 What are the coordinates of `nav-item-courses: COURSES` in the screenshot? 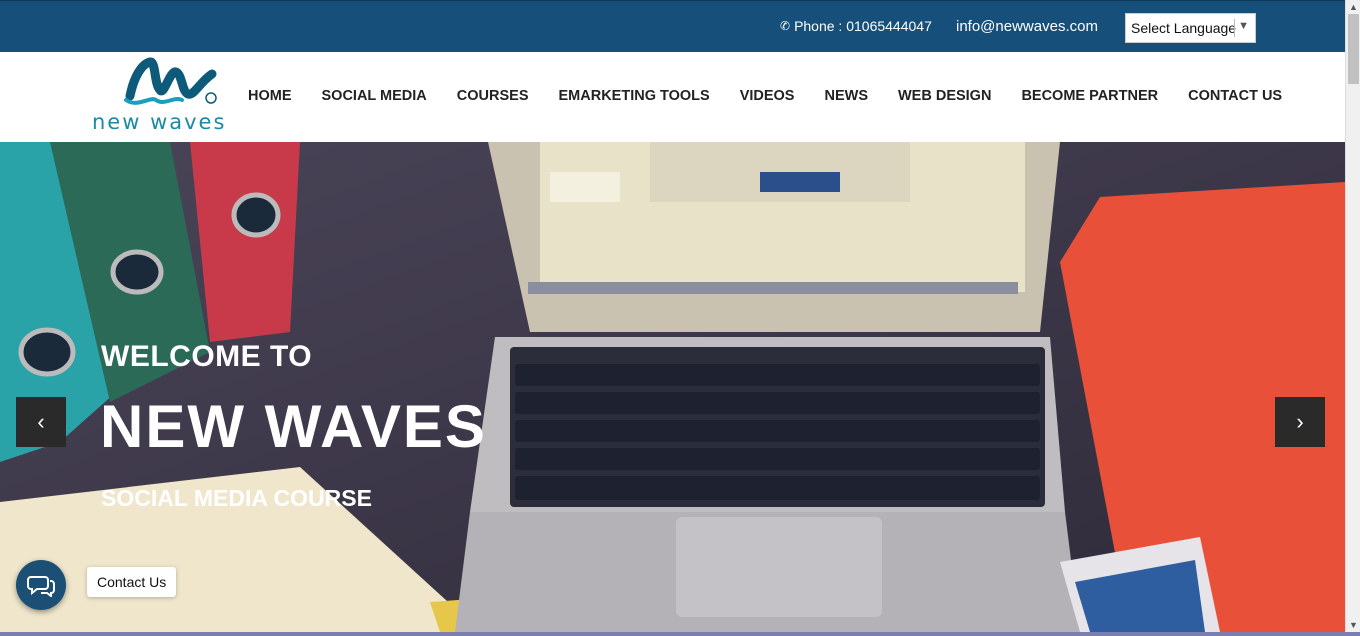 It's located at (493, 96).